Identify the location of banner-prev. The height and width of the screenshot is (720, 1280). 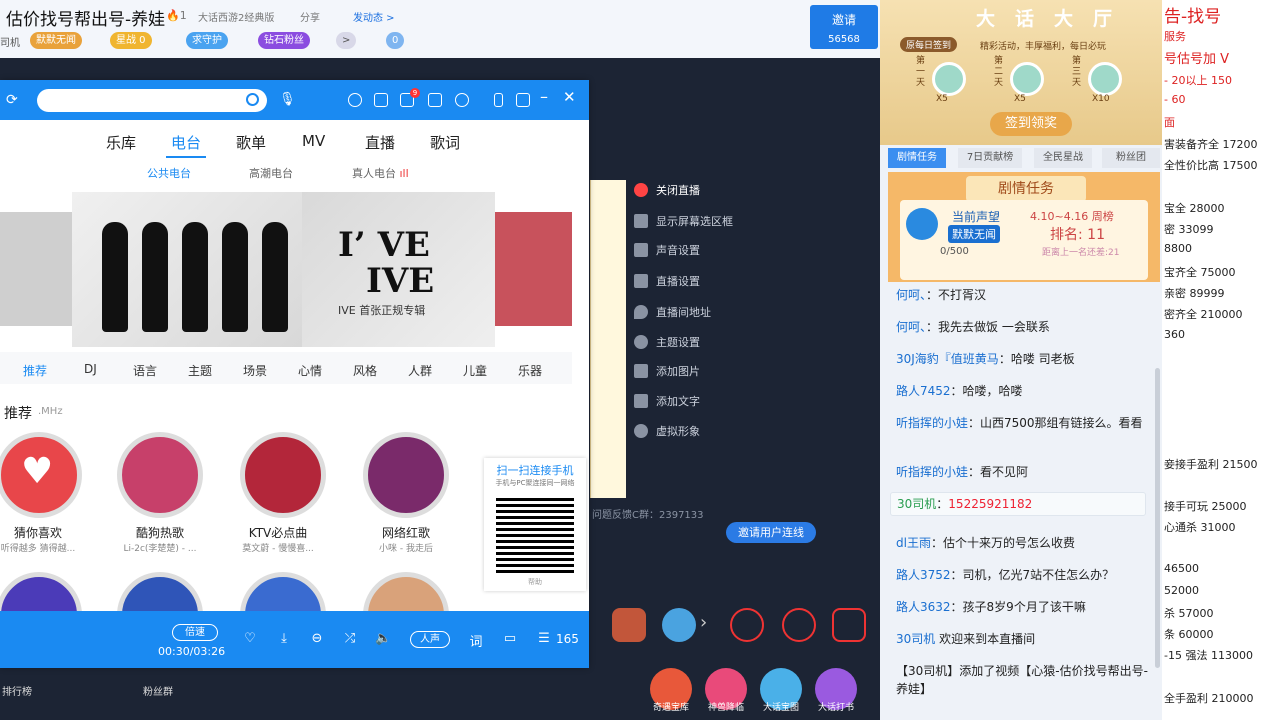
(36, 269).